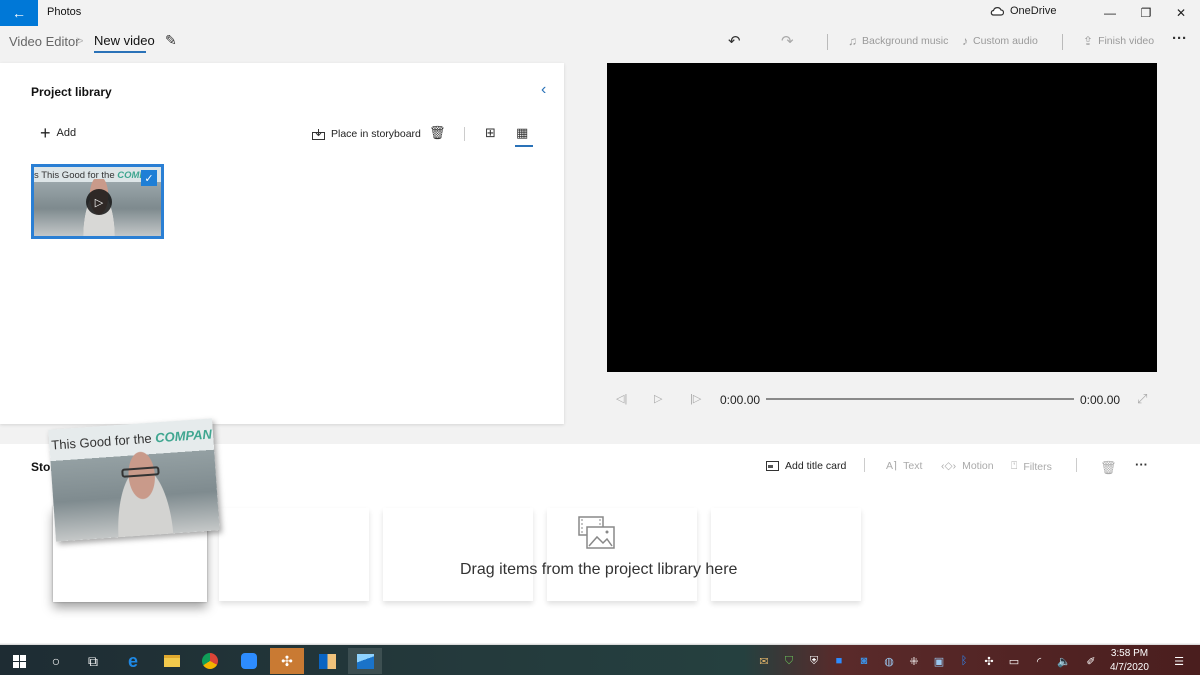 The width and height of the screenshot is (1200, 675). I want to click on text-label: Text, so click(913, 466).